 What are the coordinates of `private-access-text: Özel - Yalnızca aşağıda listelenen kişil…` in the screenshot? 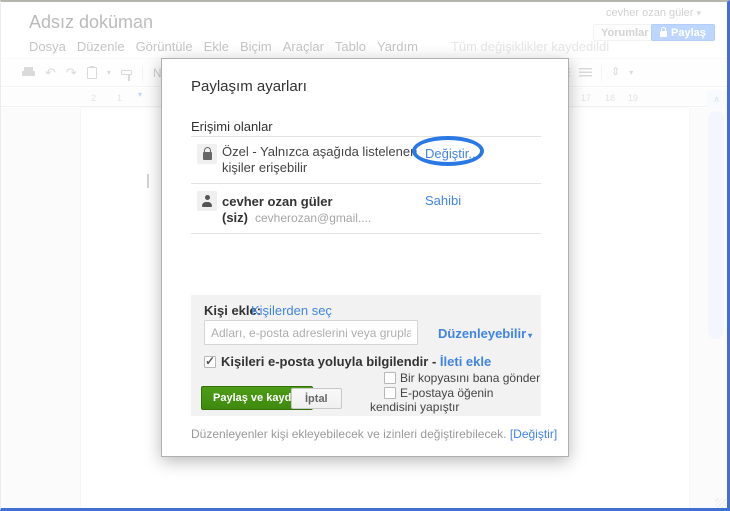 It's located at (320, 159).